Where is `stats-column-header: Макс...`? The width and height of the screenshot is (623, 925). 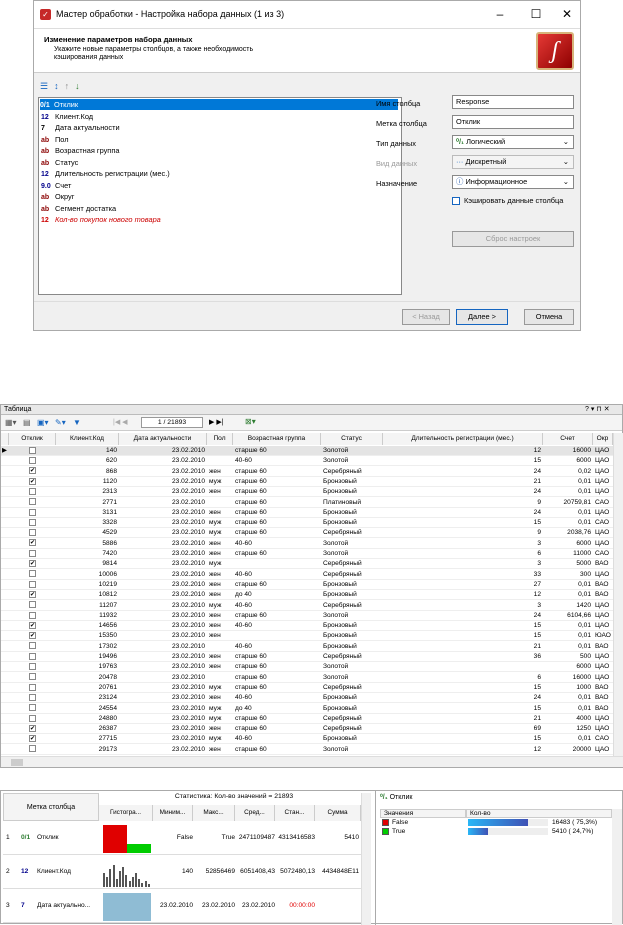 stats-column-header: Макс... is located at coordinates (214, 813).